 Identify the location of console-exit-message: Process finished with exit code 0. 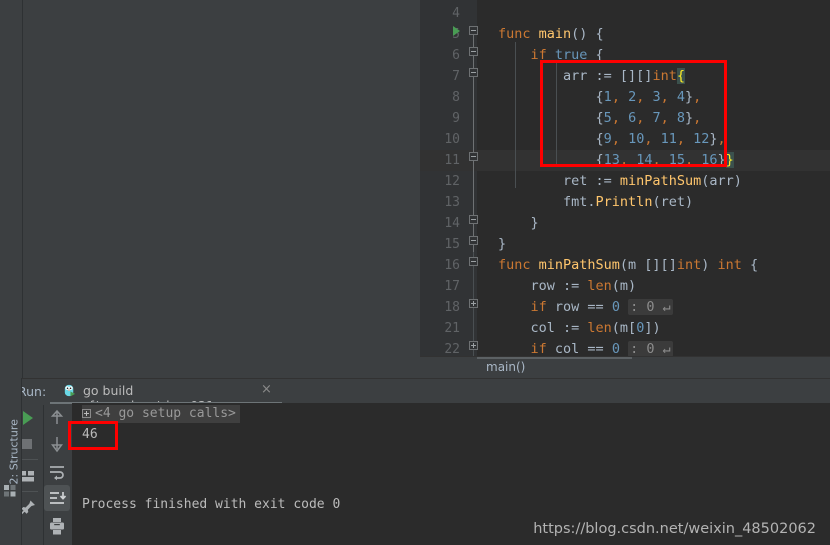
(211, 504).